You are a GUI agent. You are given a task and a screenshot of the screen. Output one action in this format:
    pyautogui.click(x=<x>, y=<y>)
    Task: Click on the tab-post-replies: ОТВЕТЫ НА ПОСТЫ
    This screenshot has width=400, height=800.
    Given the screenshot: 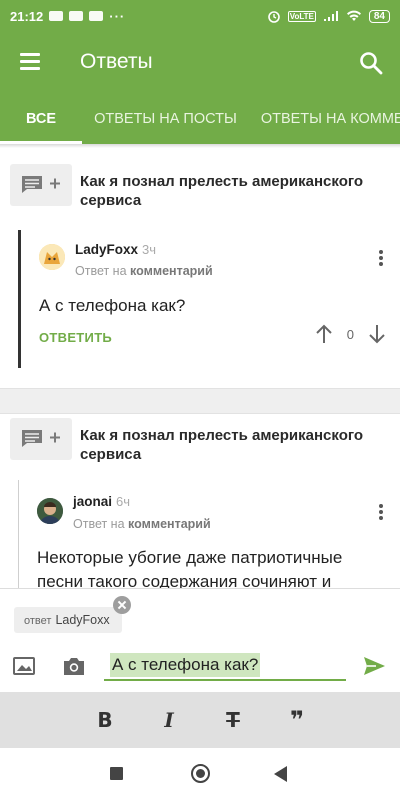 What is the action you would take?
    pyautogui.click(x=165, y=119)
    